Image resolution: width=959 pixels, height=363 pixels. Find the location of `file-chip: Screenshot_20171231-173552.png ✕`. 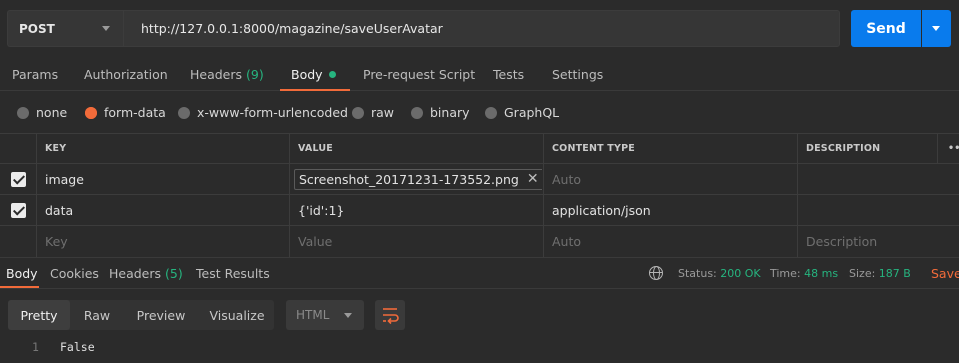

file-chip: Screenshot_20171231-173552.png ✕ is located at coordinates (418, 179).